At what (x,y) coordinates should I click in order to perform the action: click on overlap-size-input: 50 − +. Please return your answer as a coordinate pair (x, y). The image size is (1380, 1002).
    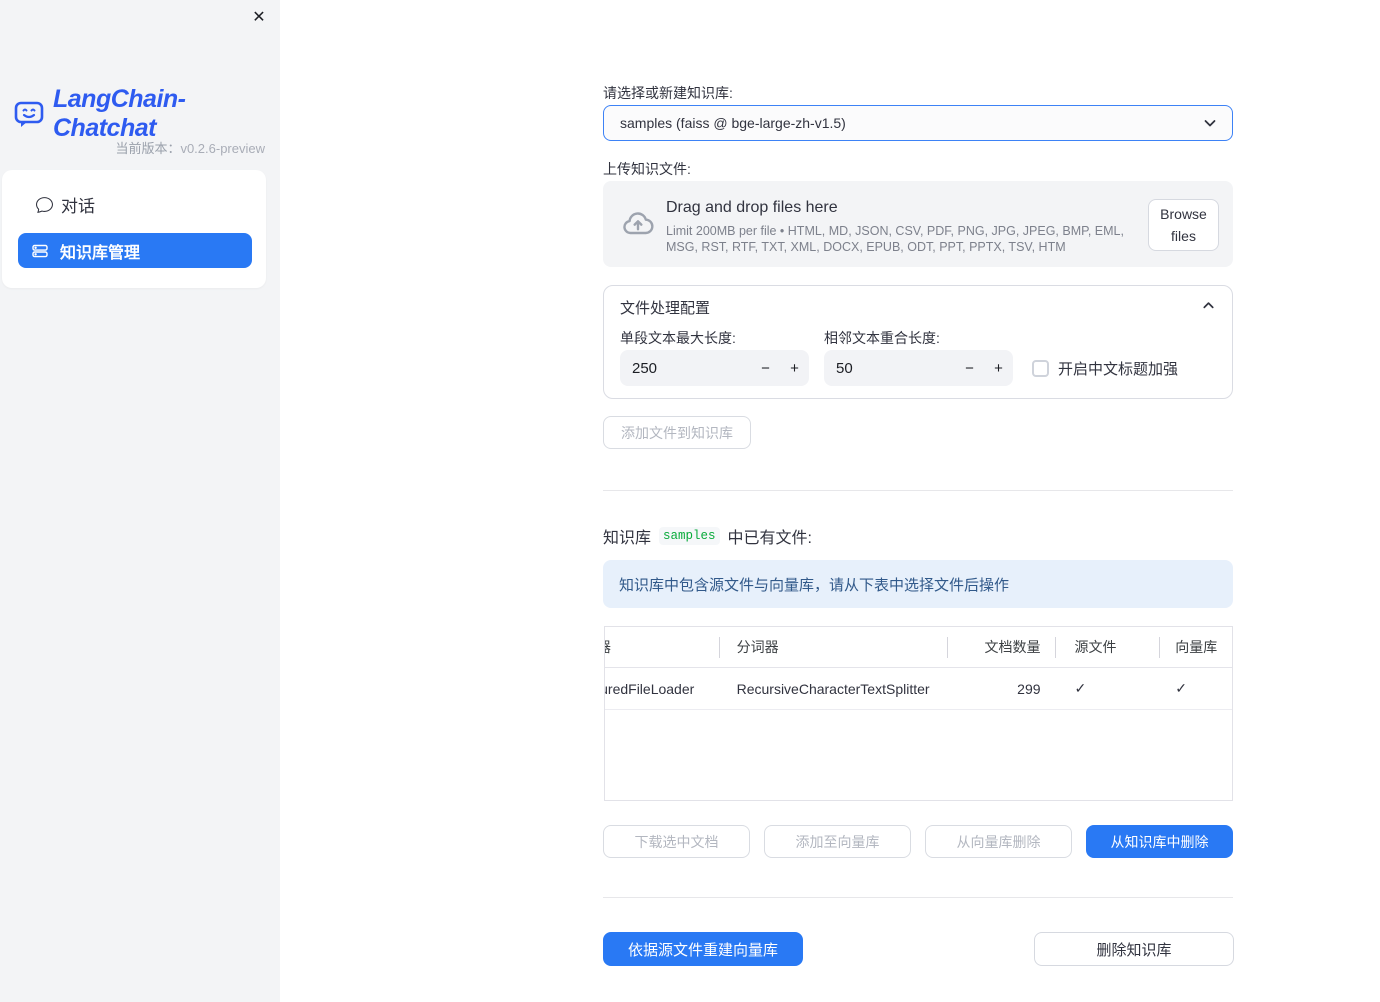
    Looking at the image, I should click on (918, 368).